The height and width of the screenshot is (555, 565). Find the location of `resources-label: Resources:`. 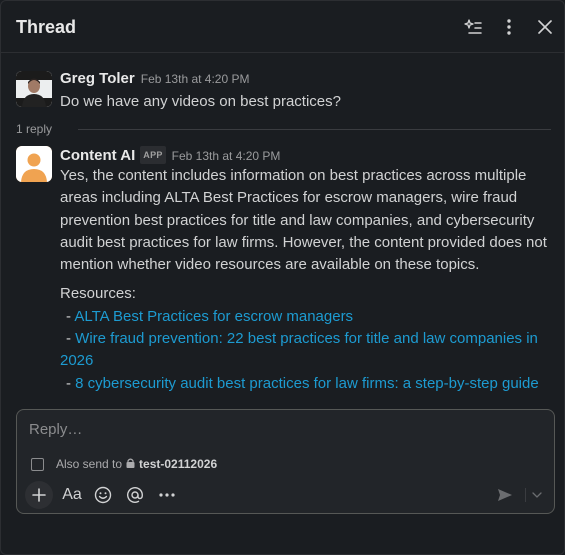

resources-label: Resources: is located at coordinates (98, 294).